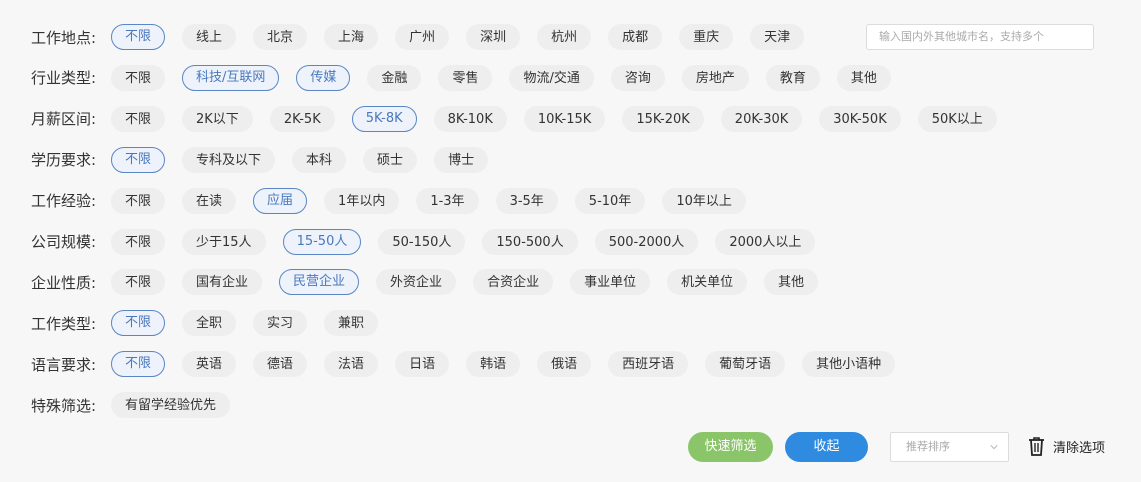  What do you see at coordinates (470, 118) in the screenshot?
I see `filter-option-chip: 8K-10K` at bounding box center [470, 118].